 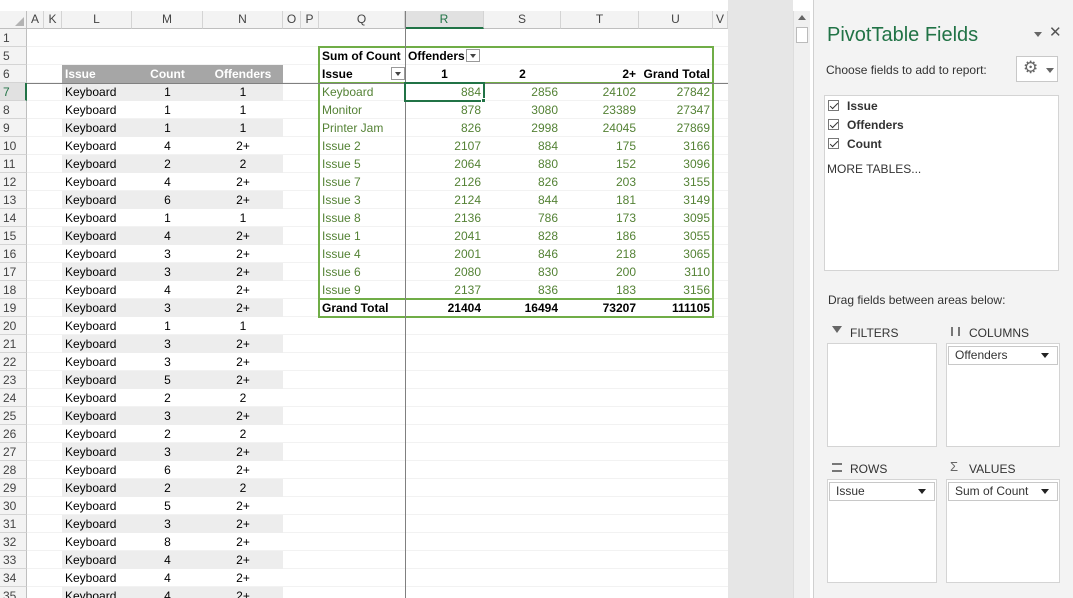 I want to click on scroll-up-arrow, so click(x=802, y=17).